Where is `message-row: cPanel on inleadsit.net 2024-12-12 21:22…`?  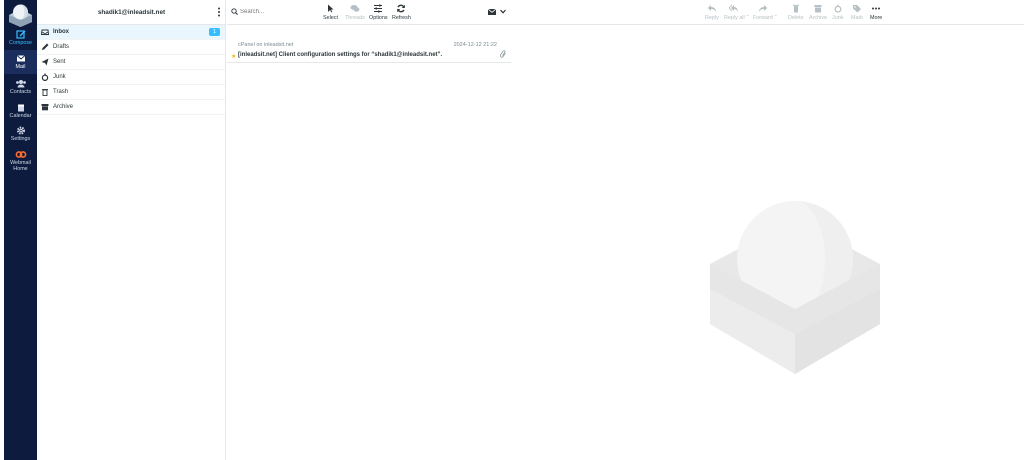
message-row: cPanel on inleadsit.net 2024-12-12 21:22… is located at coordinates (369, 50).